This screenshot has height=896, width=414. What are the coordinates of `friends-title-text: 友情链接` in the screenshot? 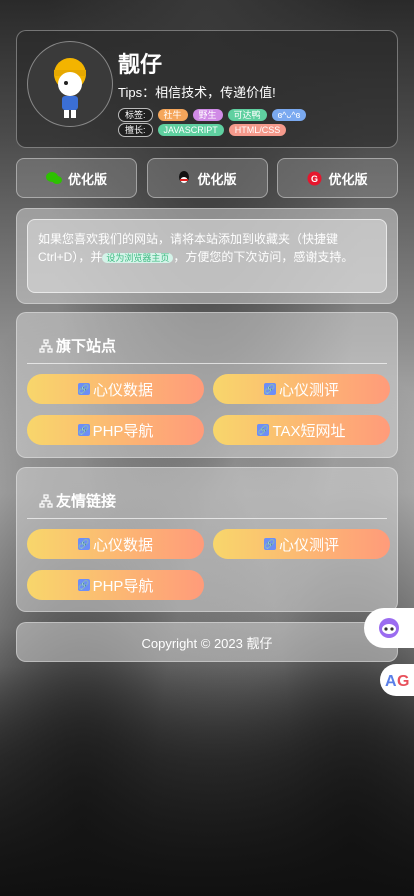 It's located at (86, 501).